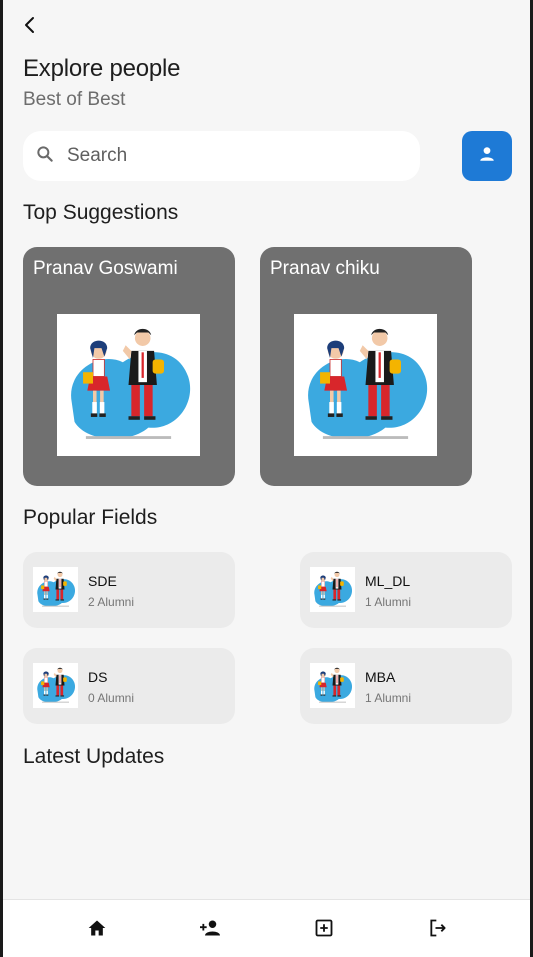 Image resolution: width=533 pixels, height=957 pixels. I want to click on page-subtitle: Best of Best, so click(74, 99).